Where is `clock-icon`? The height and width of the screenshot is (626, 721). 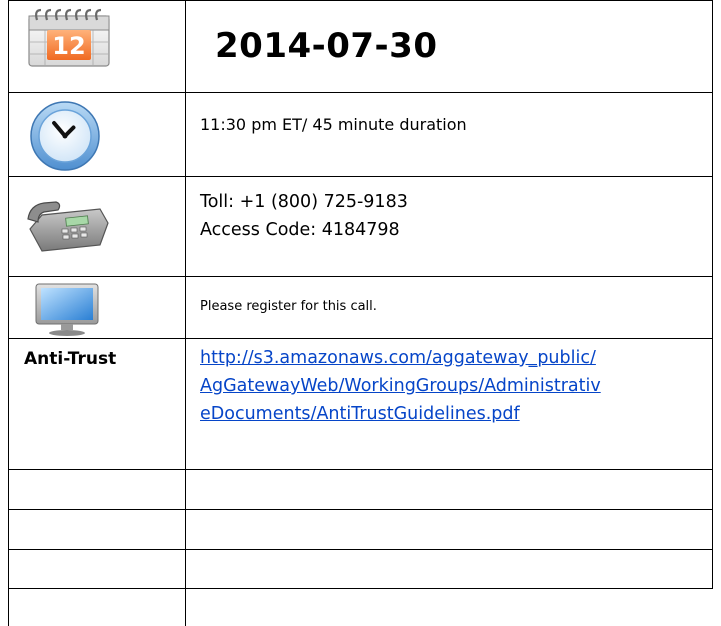 clock-icon is located at coordinates (65, 138).